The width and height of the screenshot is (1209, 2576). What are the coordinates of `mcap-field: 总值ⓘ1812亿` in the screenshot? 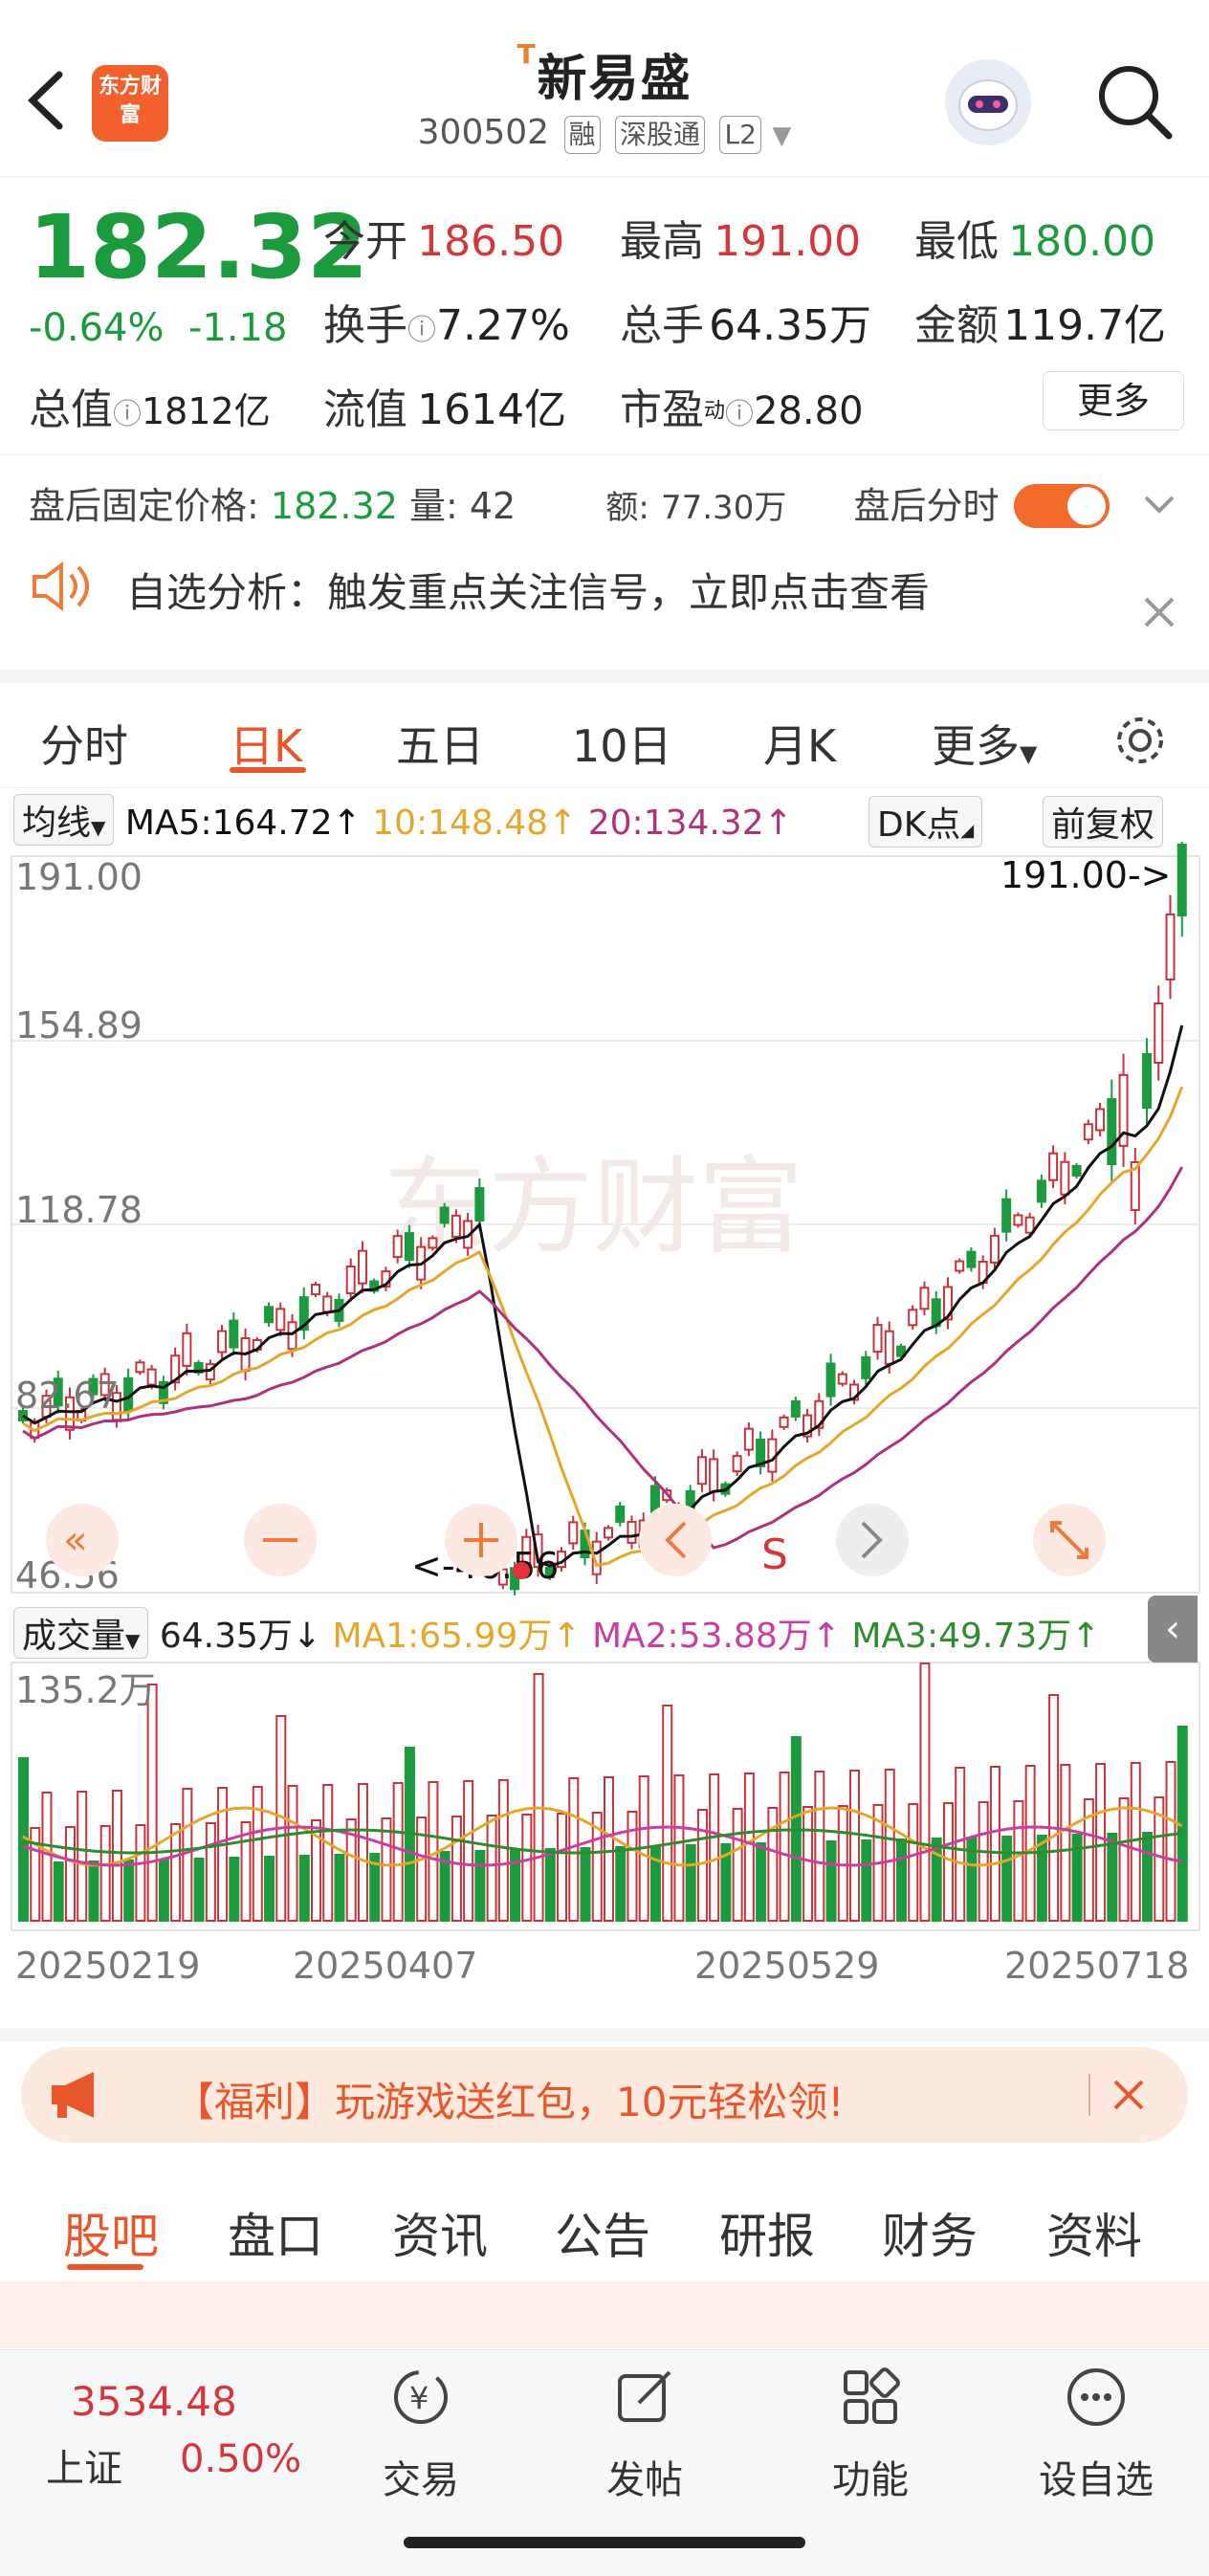 It's located at (150, 405).